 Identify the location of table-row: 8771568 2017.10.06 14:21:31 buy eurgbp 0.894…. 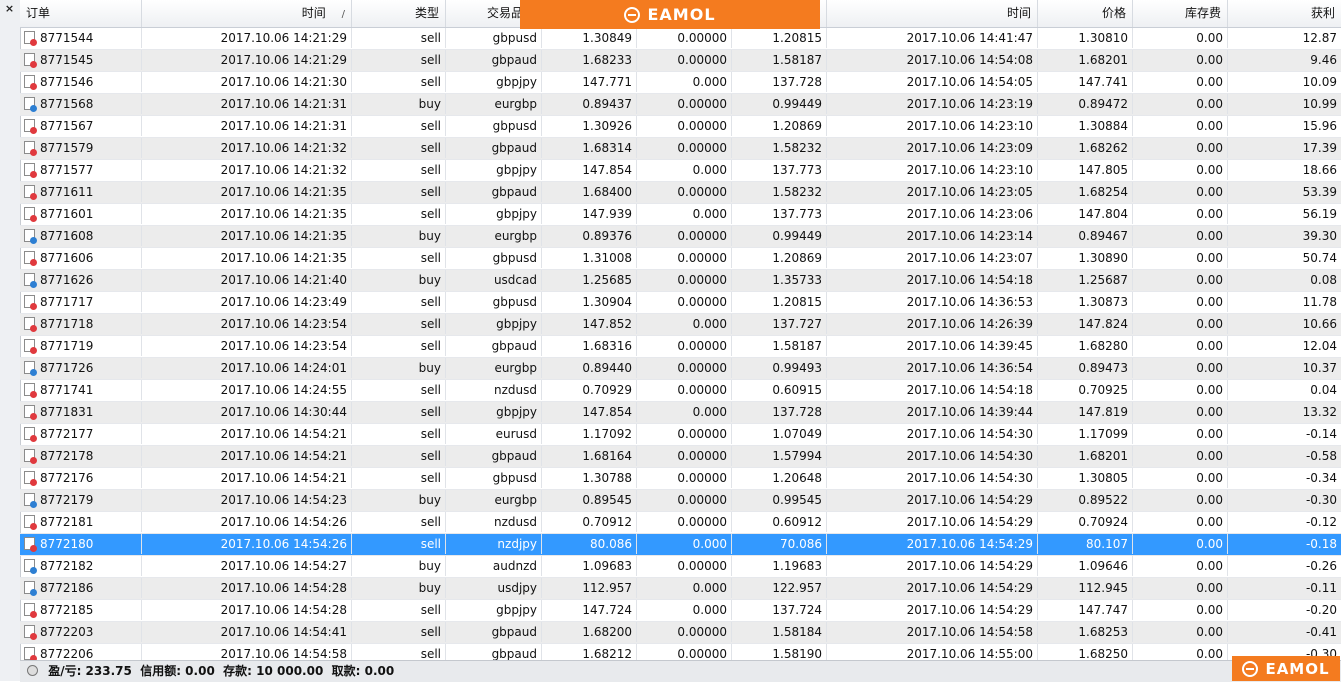
(680, 105).